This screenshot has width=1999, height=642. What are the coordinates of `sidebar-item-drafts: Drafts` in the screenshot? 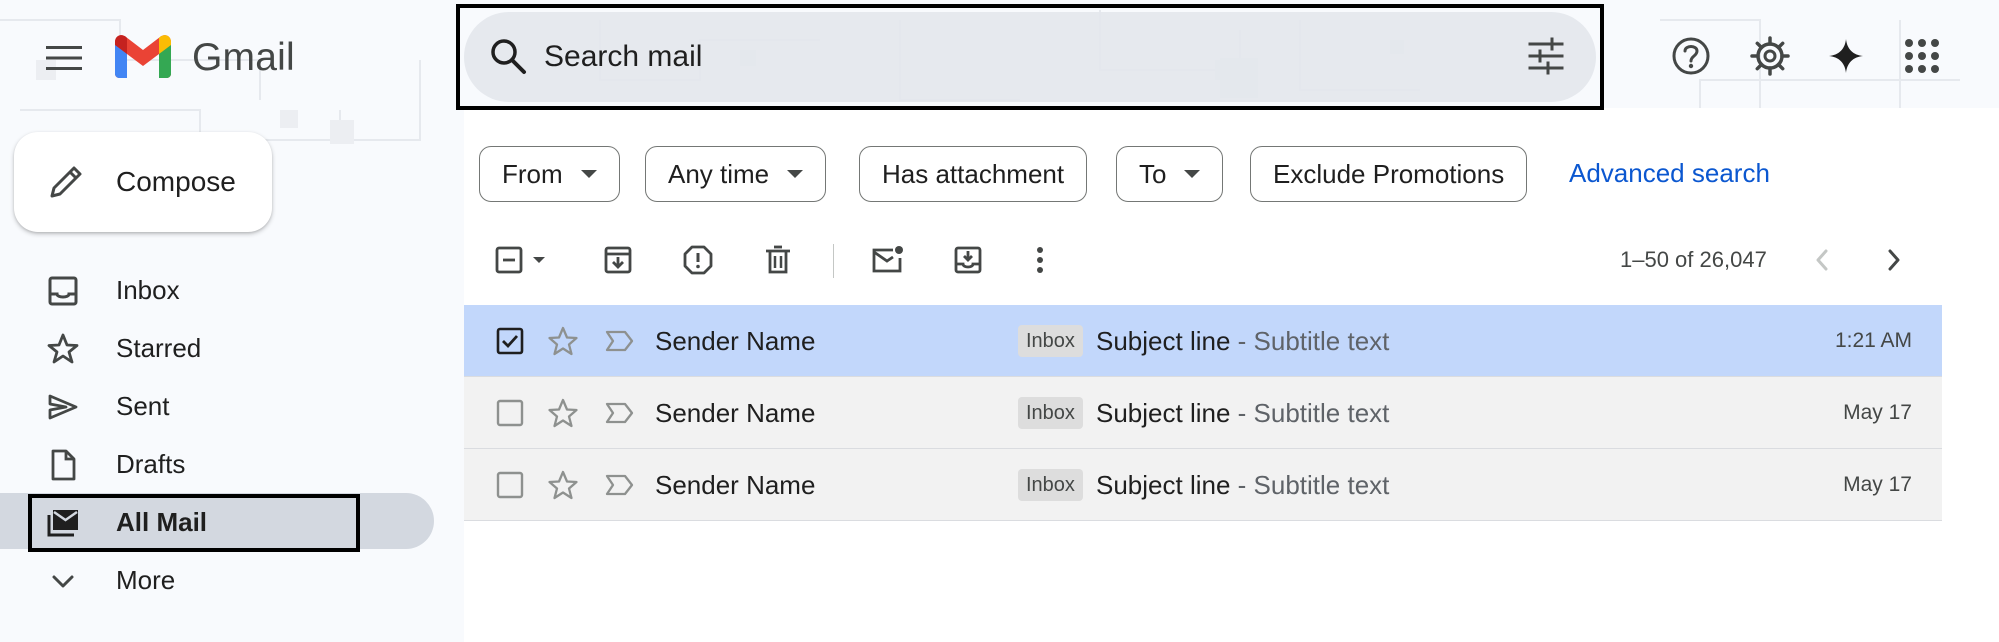 It's located at (217, 464).